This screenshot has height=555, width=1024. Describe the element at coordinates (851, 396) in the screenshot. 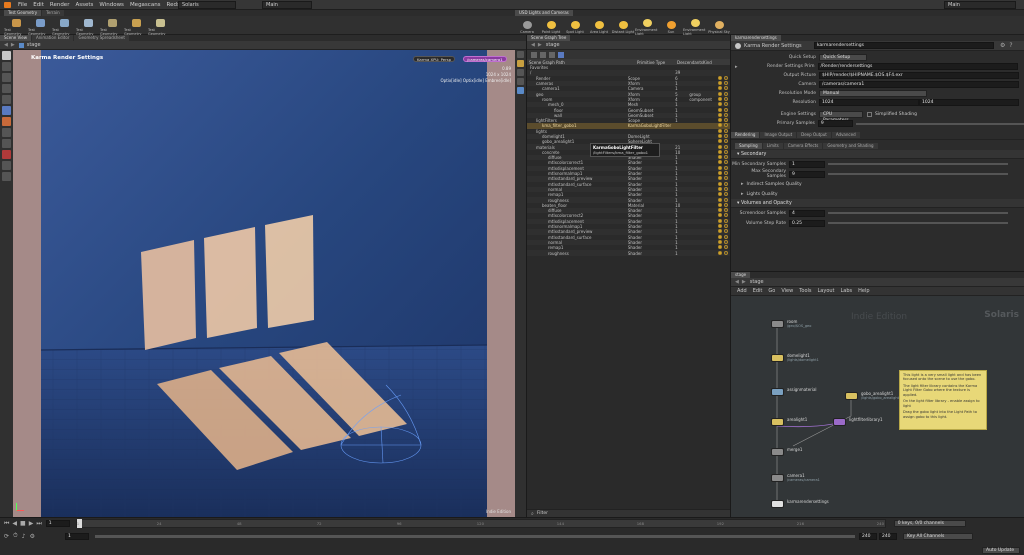

I see `node-gobo-arealight1` at that location.